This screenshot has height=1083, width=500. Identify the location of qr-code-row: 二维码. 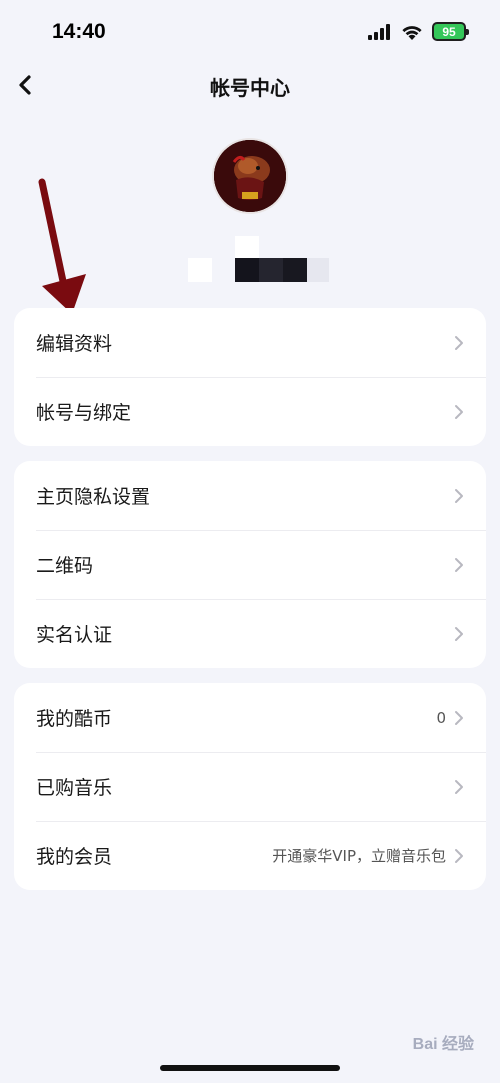
(250, 564).